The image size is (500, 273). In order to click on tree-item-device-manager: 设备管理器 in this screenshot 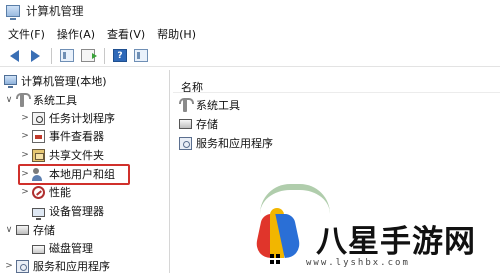, I will do `click(62, 211)`.